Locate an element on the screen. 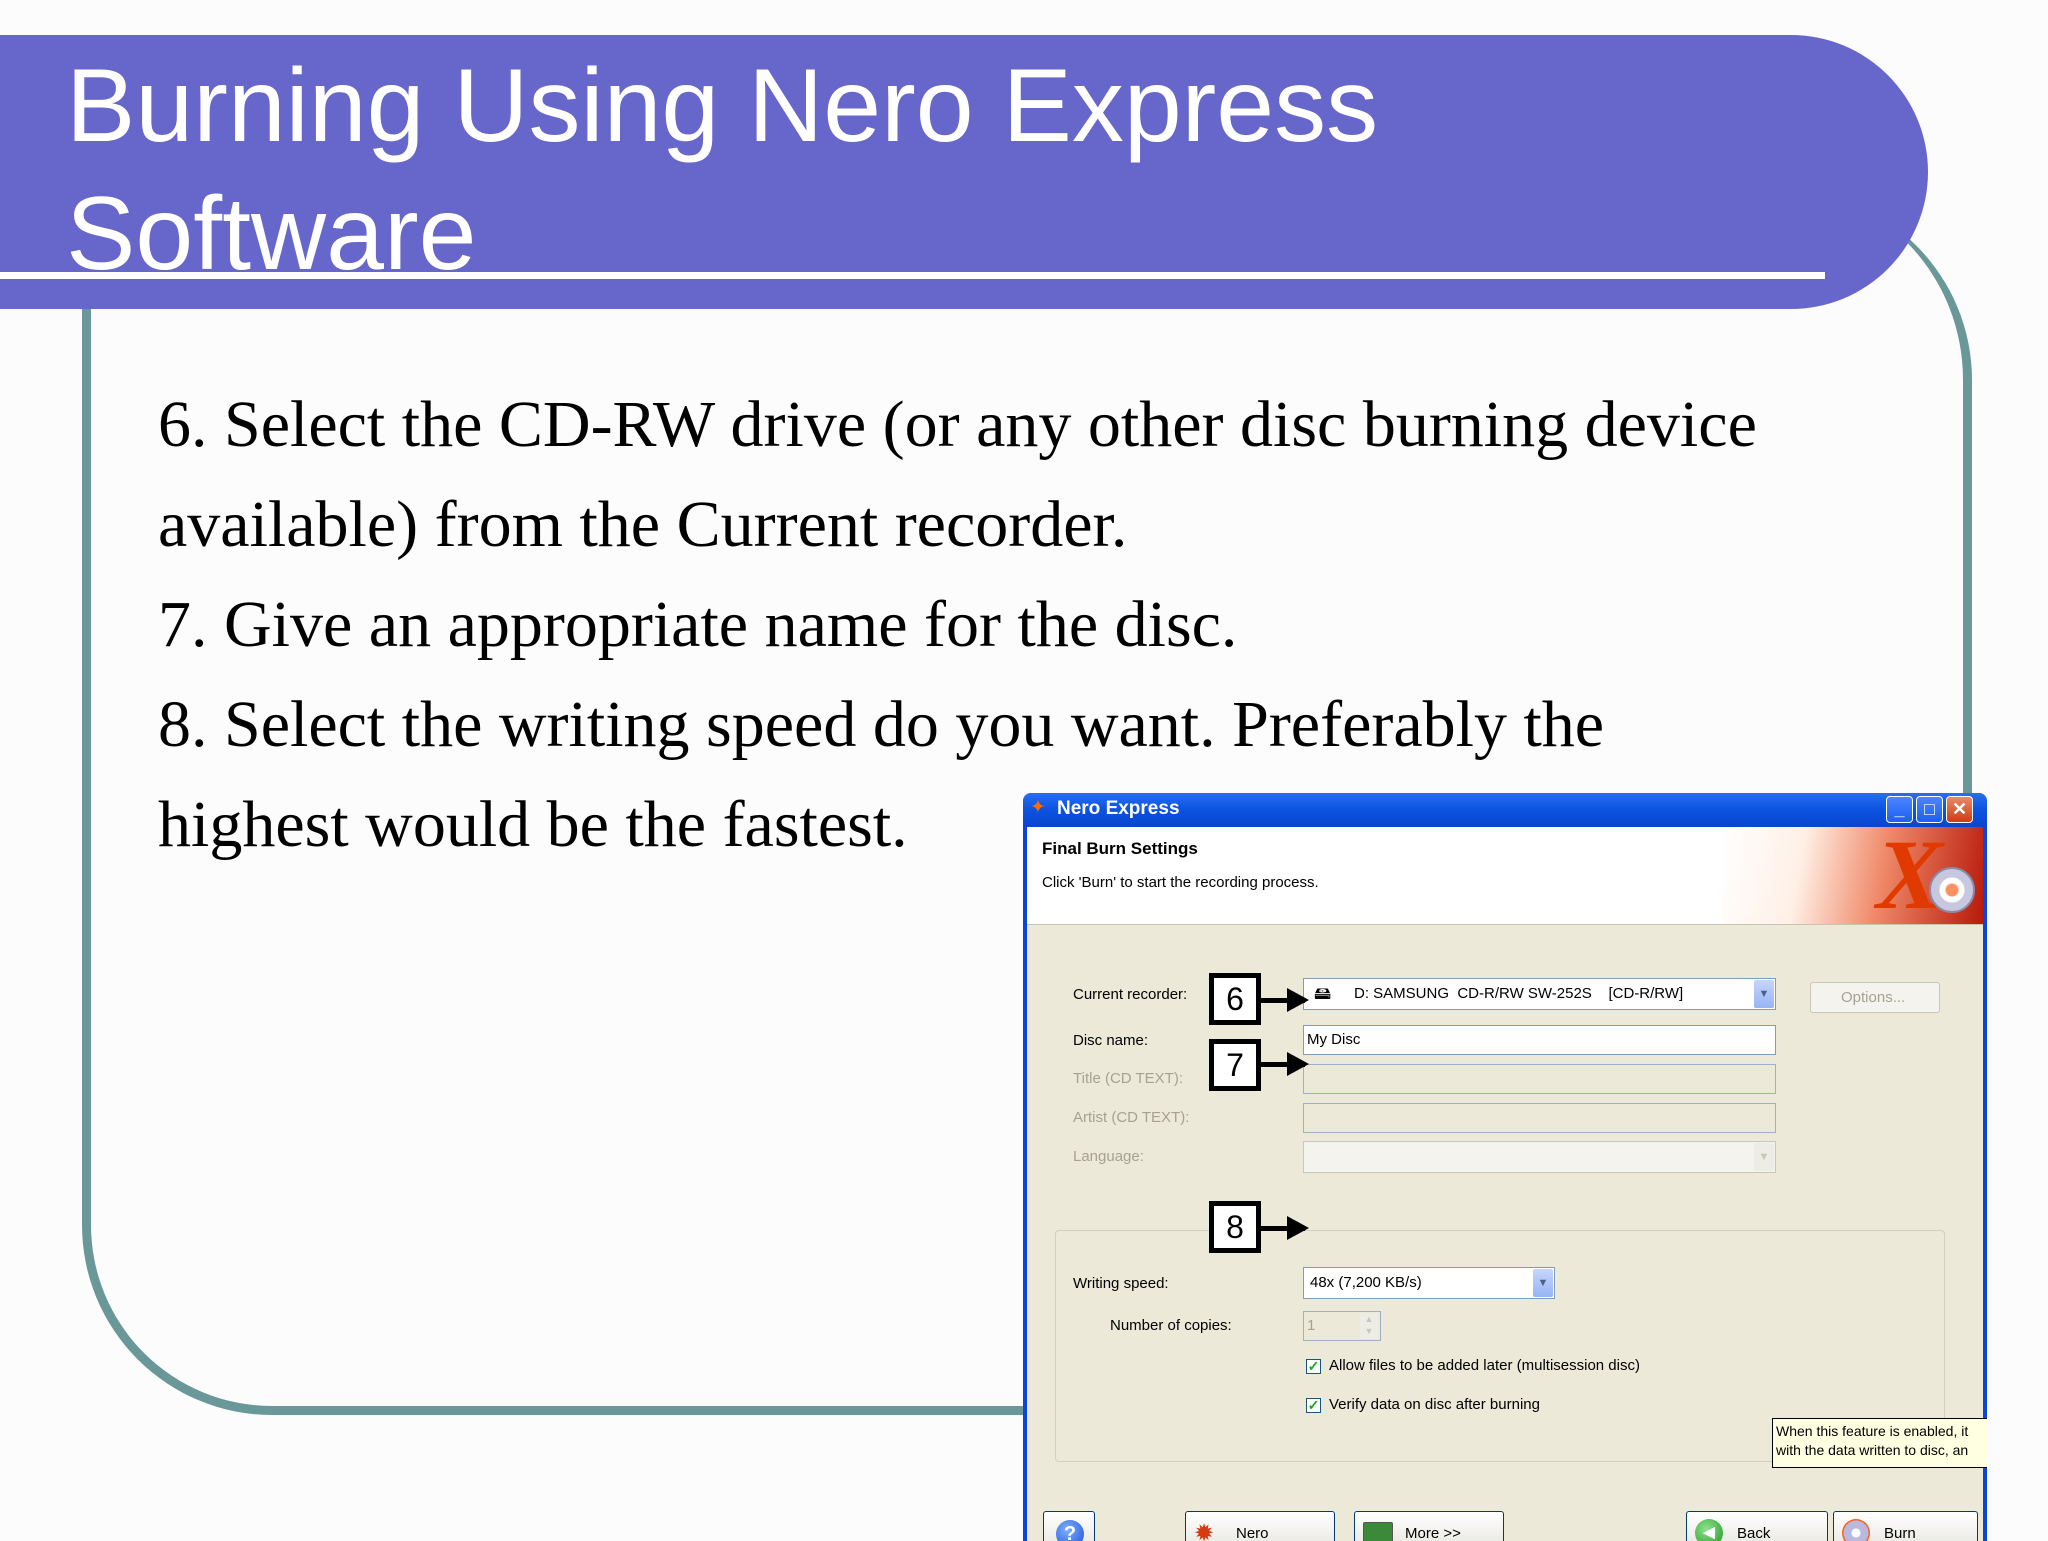 The image size is (2048, 1541). multisession-checkbox: ✓ is located at coordinates (1313, 1366).